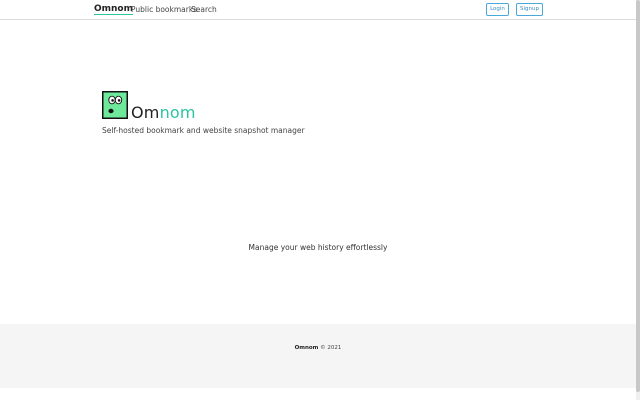 This screenshot has height=400, width=640. What do you see at coordinates (497, 9) in the screenshot?
I see `login-button: Login` at bounding box center [497, 9].